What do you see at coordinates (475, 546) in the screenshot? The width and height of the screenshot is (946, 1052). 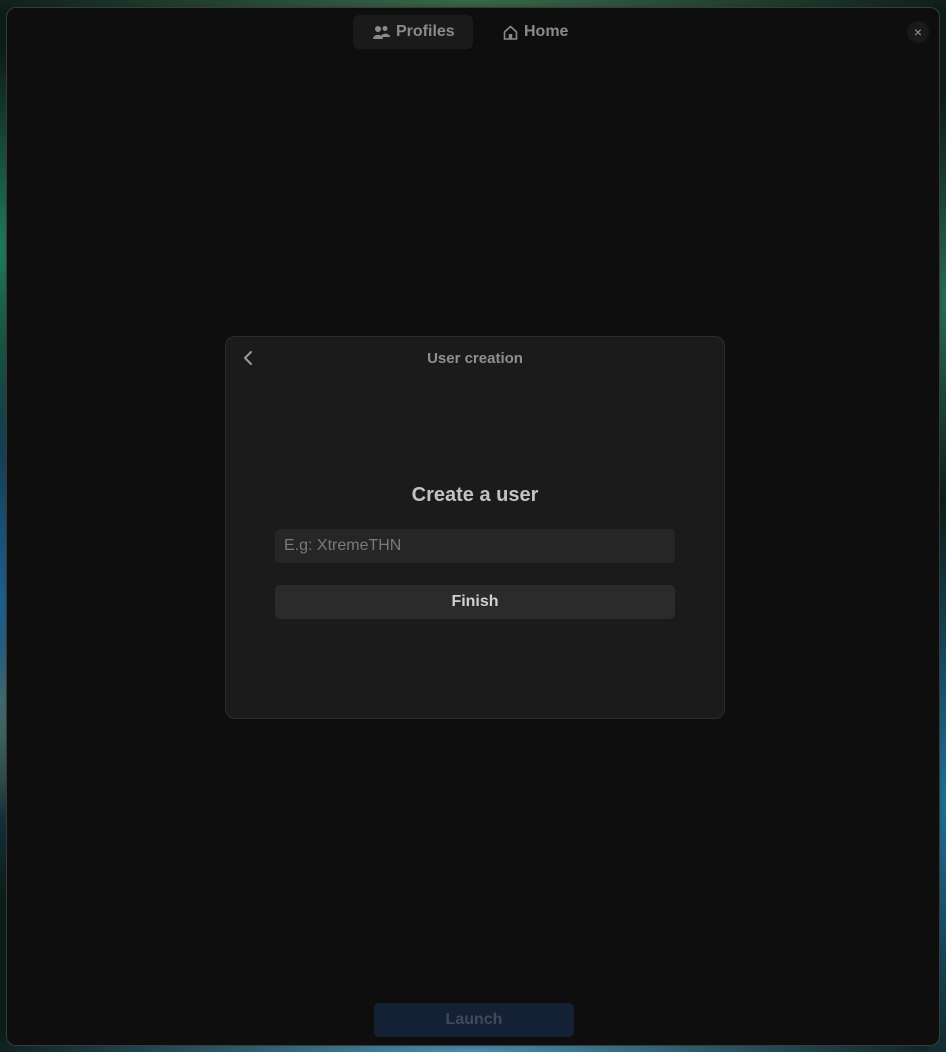 I see `username-input` at bounding box center [475, 546].